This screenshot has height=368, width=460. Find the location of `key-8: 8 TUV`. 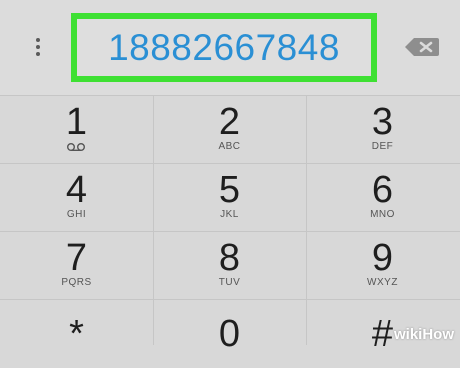

key-8: 8 TUV is located at coordinates (229, 266).